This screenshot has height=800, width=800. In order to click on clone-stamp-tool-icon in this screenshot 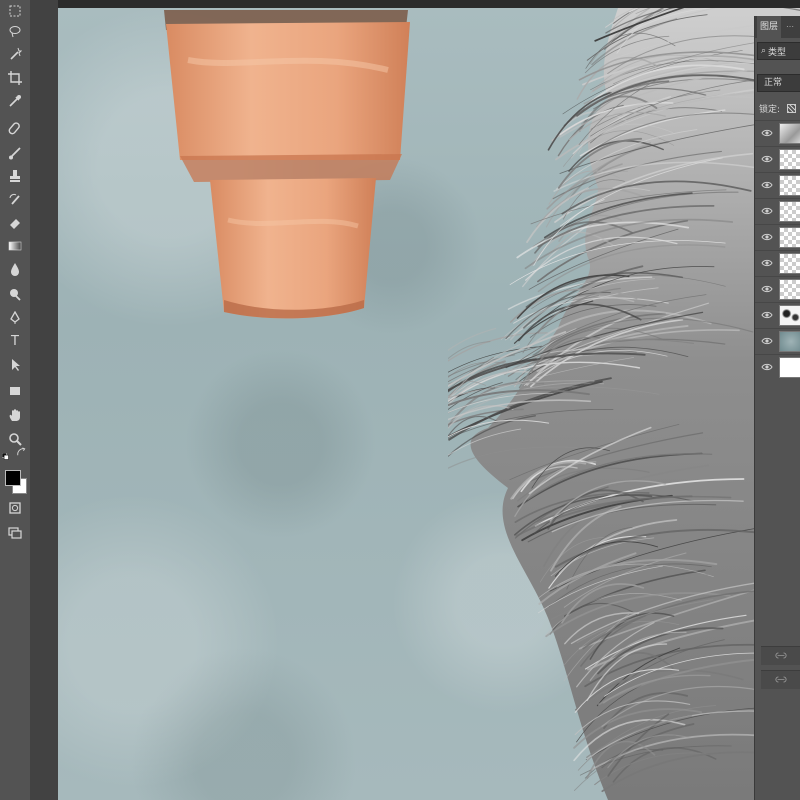, I will do `click(15, 176)`.